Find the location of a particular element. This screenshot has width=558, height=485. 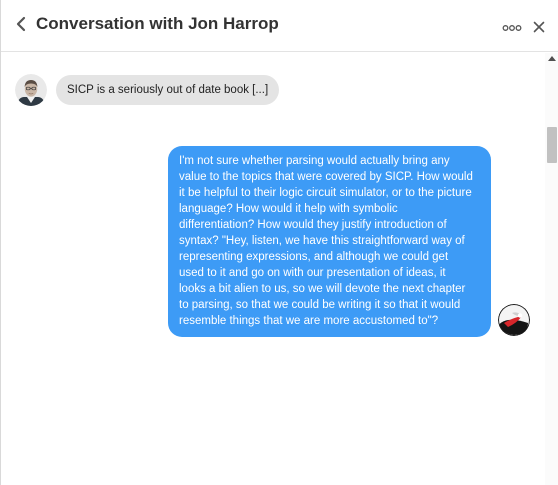

chevron-left-icon is located at coordinates (21, 24).